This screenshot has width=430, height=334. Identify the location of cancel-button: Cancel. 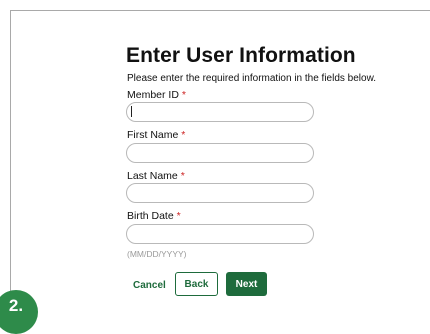
(149, 285).